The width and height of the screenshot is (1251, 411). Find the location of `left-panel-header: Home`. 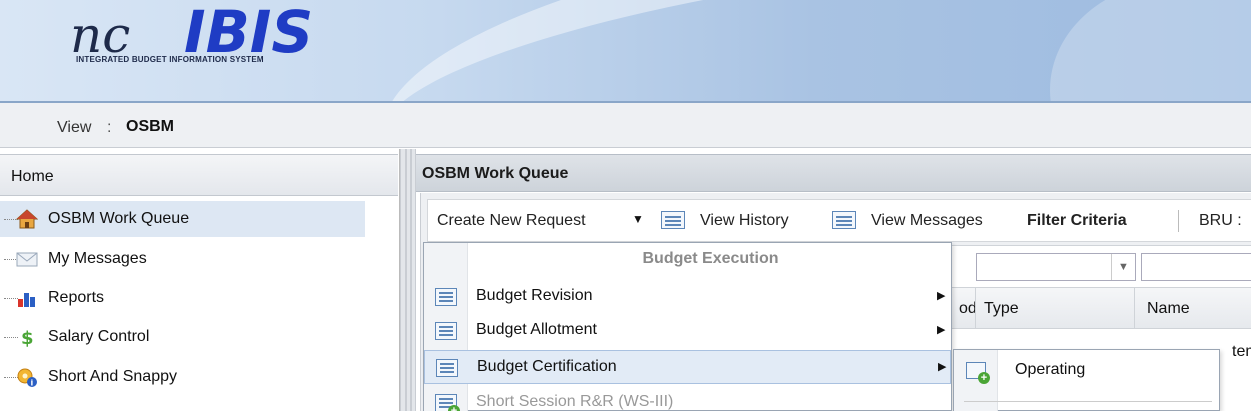

left-panel-header: Home is located at coordinates (199, 175).